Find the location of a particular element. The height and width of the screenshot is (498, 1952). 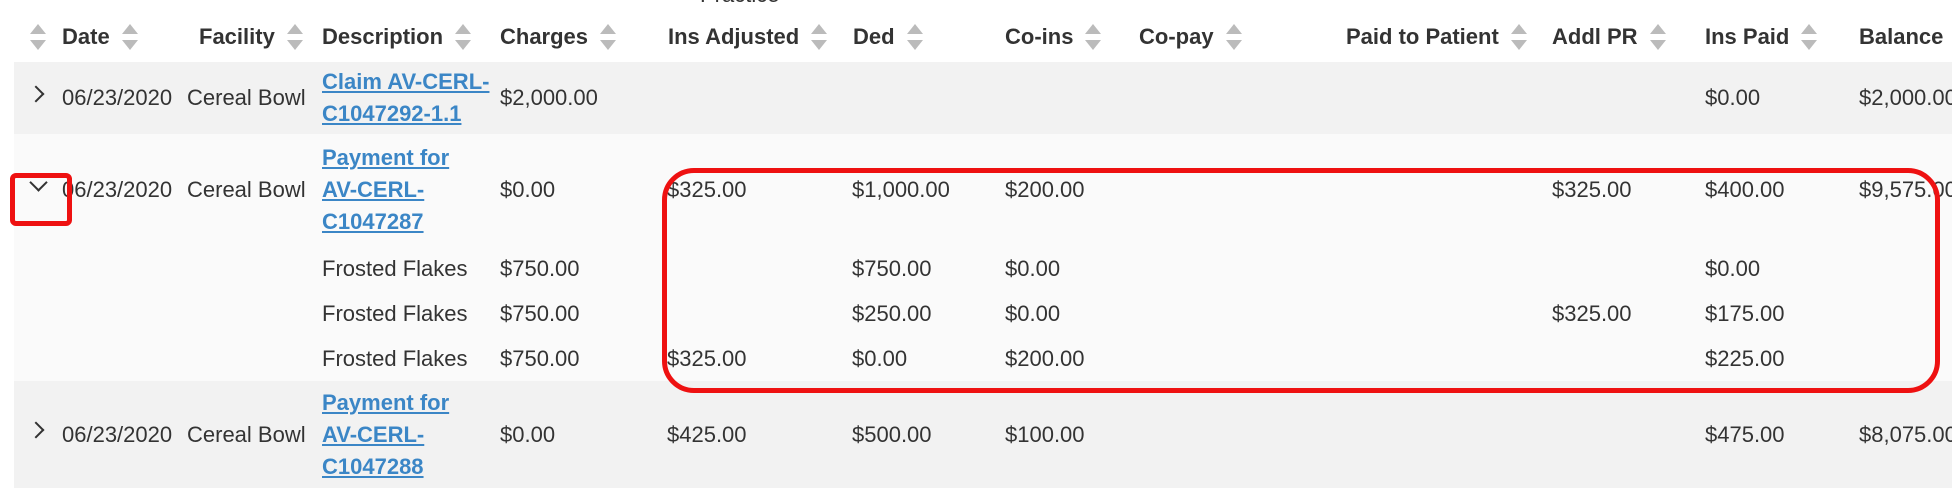

column-header-paid-to-patient: Paid to Patient is located at coordinates (1449, 37).